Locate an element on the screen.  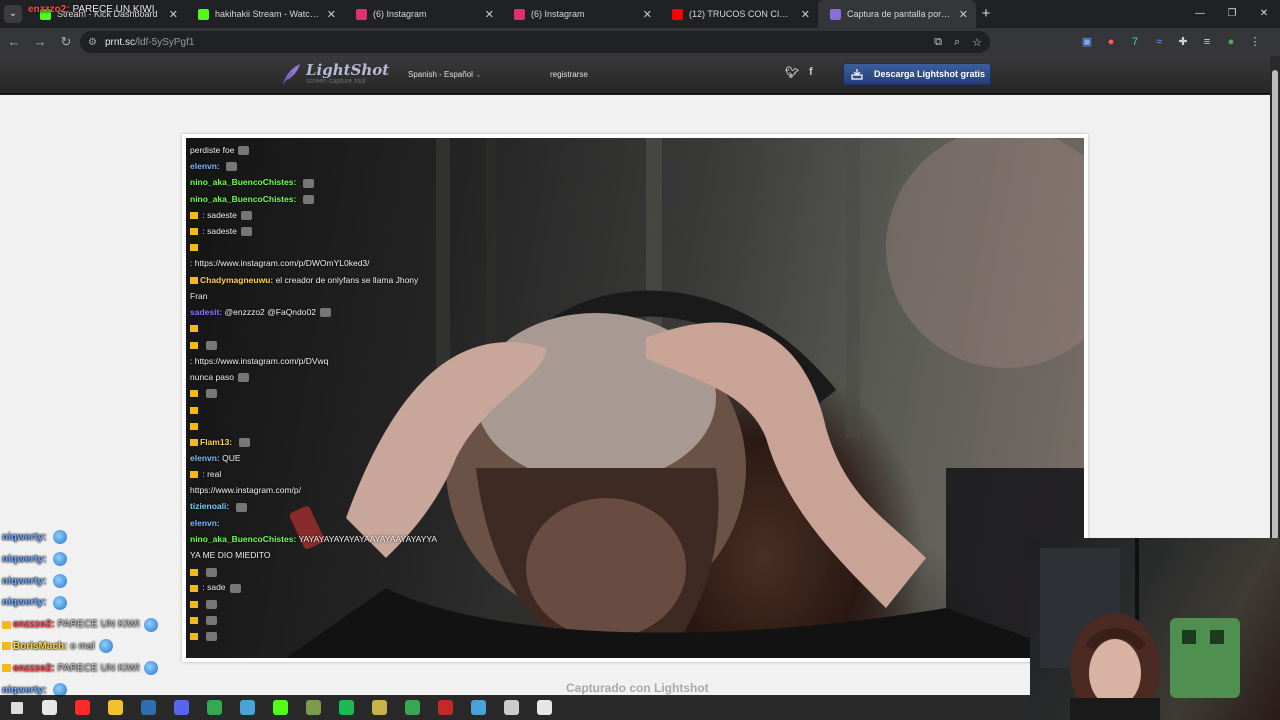
twitter-icon: 🐦︎ is located at coordinates (792, 72).